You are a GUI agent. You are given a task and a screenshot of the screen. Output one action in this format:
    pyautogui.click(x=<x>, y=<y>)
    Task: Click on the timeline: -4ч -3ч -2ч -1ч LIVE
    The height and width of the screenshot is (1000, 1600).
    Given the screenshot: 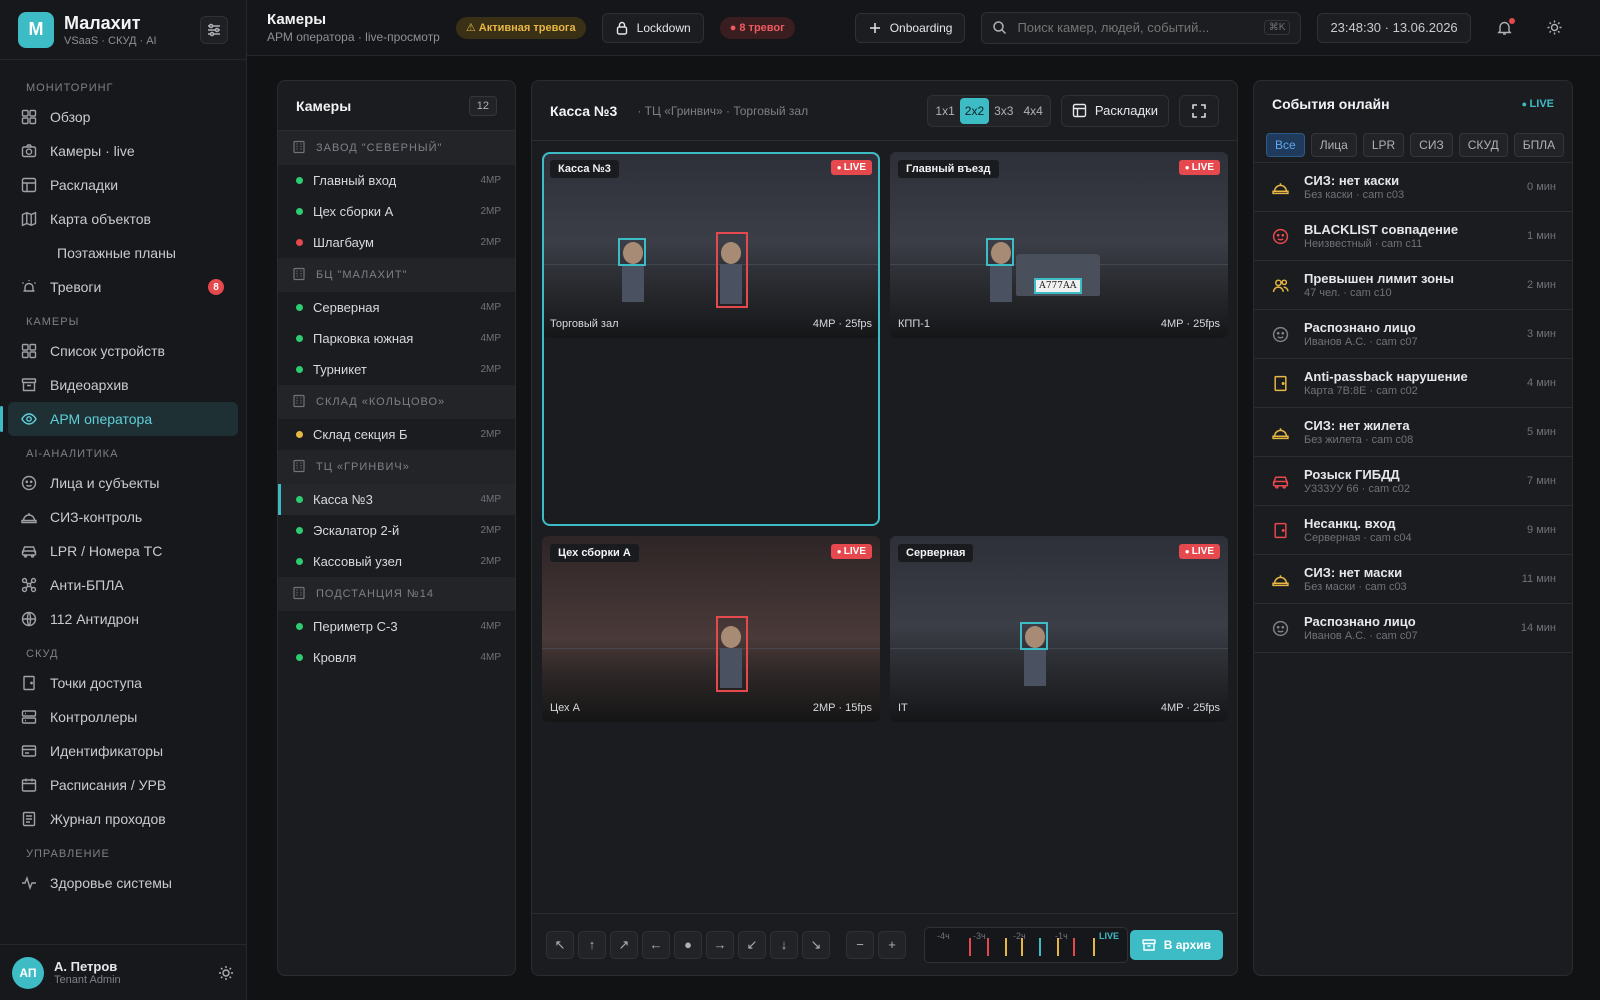 What is the action you would take?
    pyautogui.click(x=1026, y=944)
    